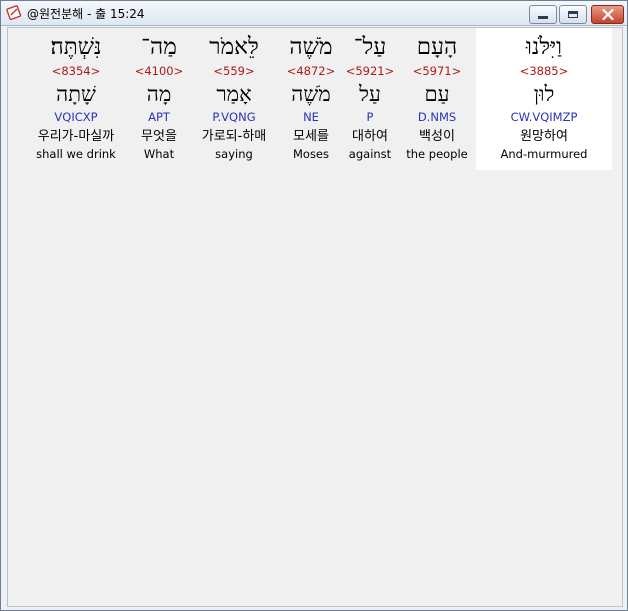  Describe the element at coordinates (234, 136) in the screenshot. I see `korean-gloss: 가로되-하매` at that location.